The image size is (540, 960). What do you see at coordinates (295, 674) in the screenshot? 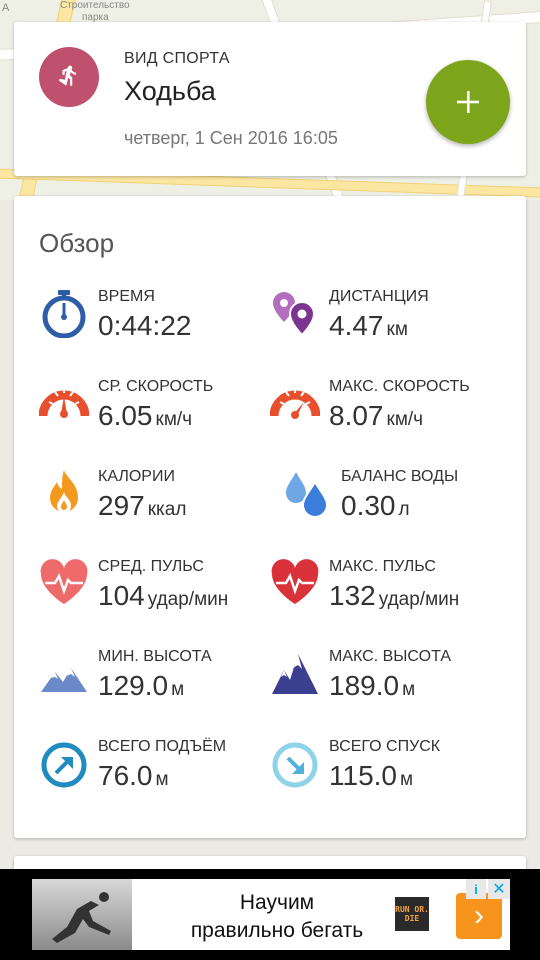
I see `mountains-dark-icon` at bounding box center [295, 674].